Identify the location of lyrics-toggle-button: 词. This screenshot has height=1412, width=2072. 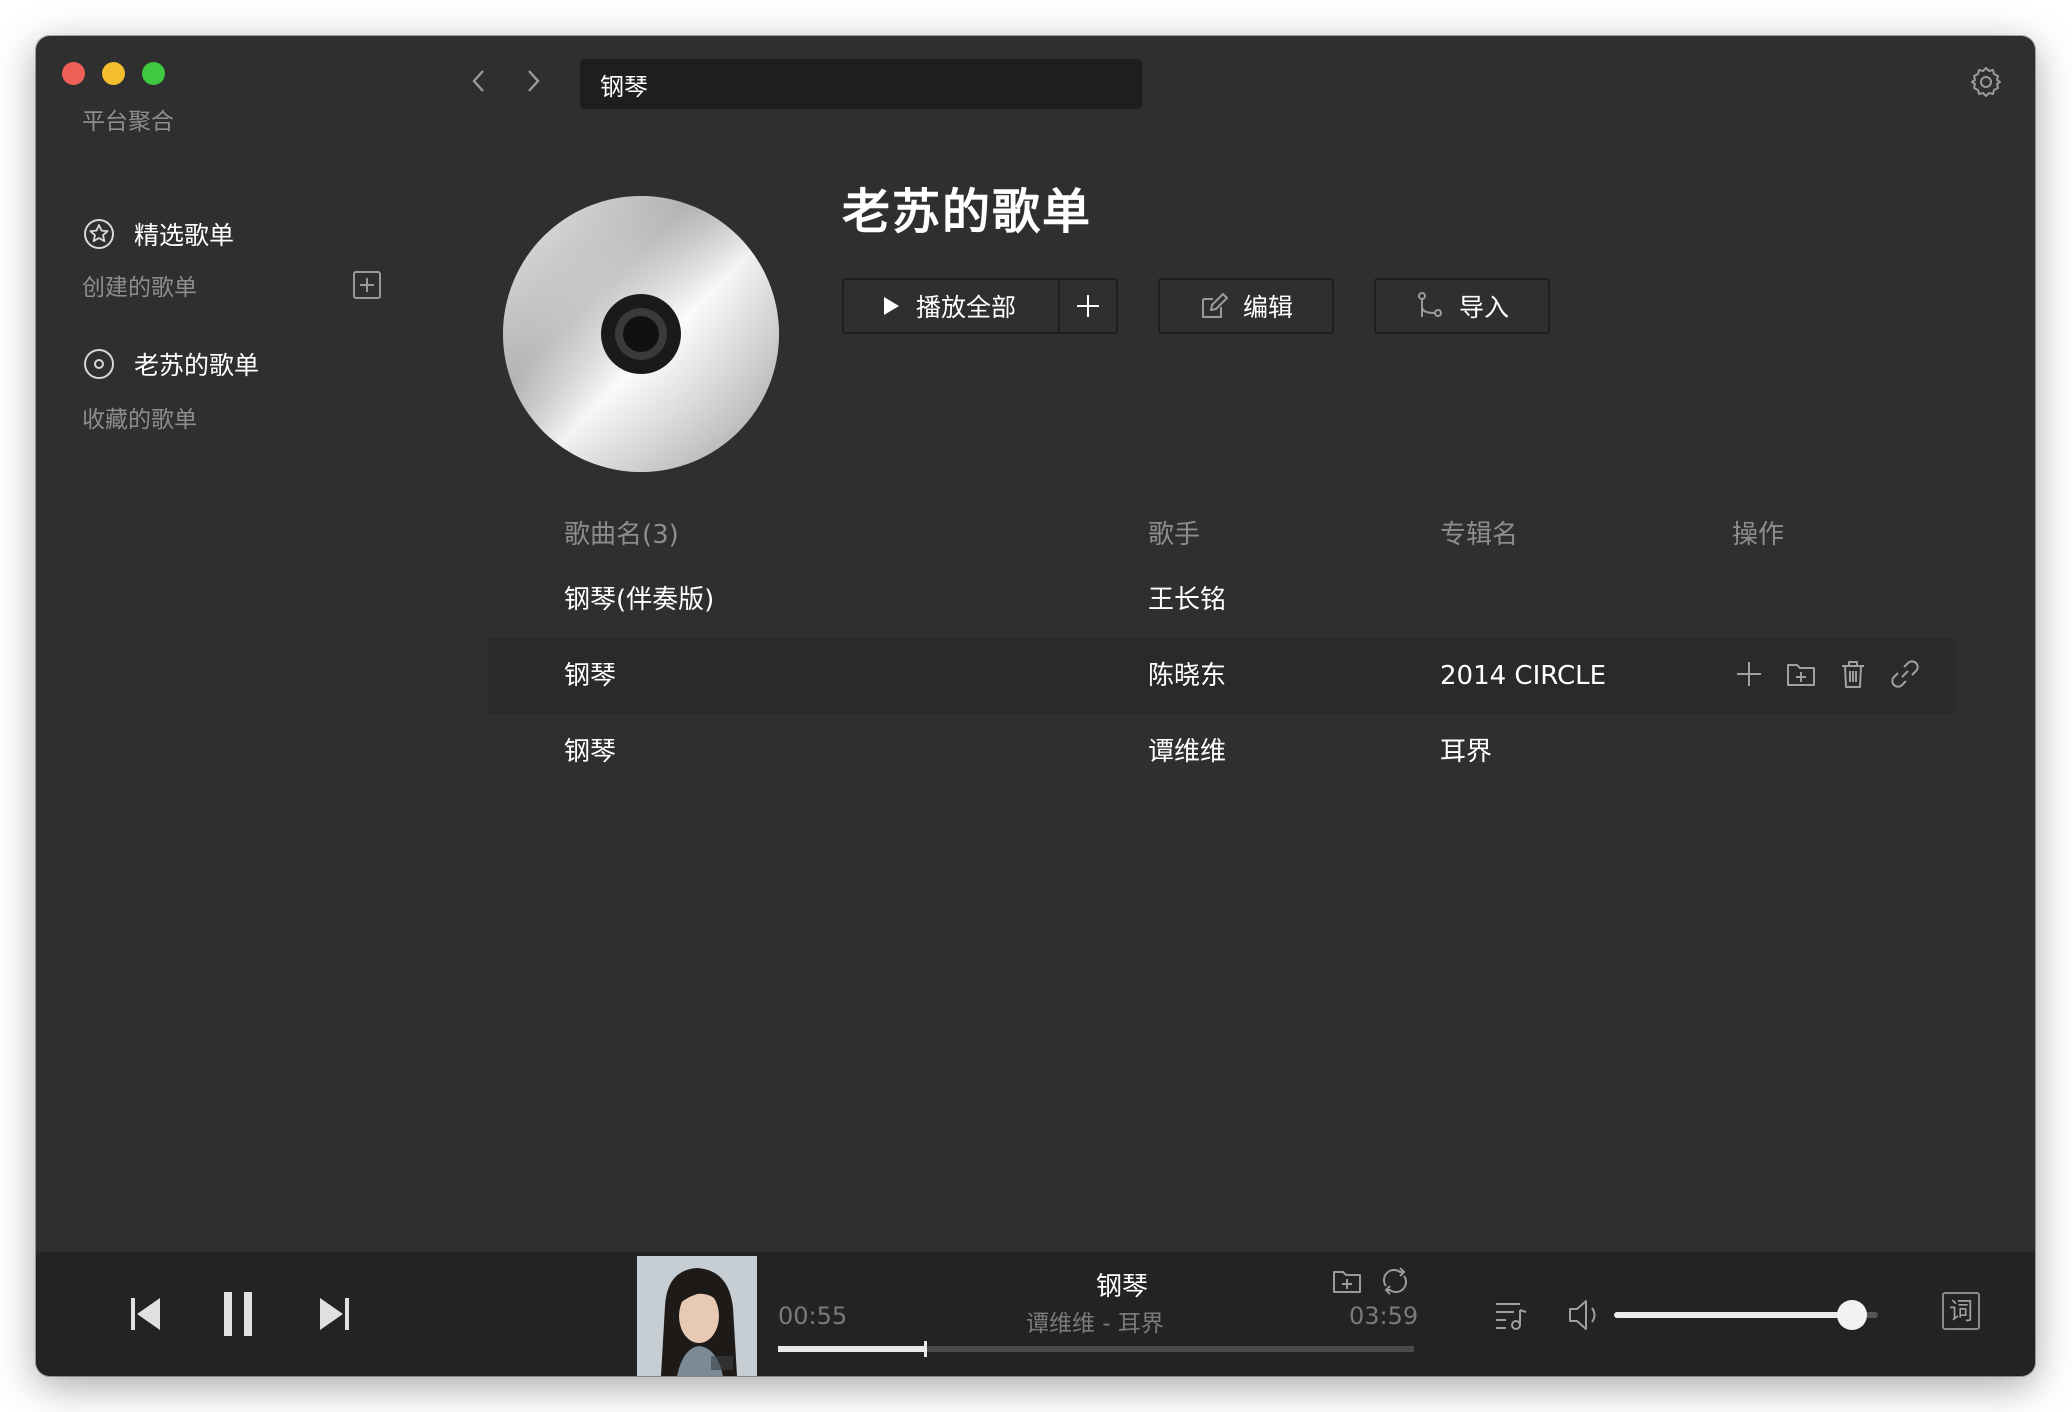
(1961, 1311).